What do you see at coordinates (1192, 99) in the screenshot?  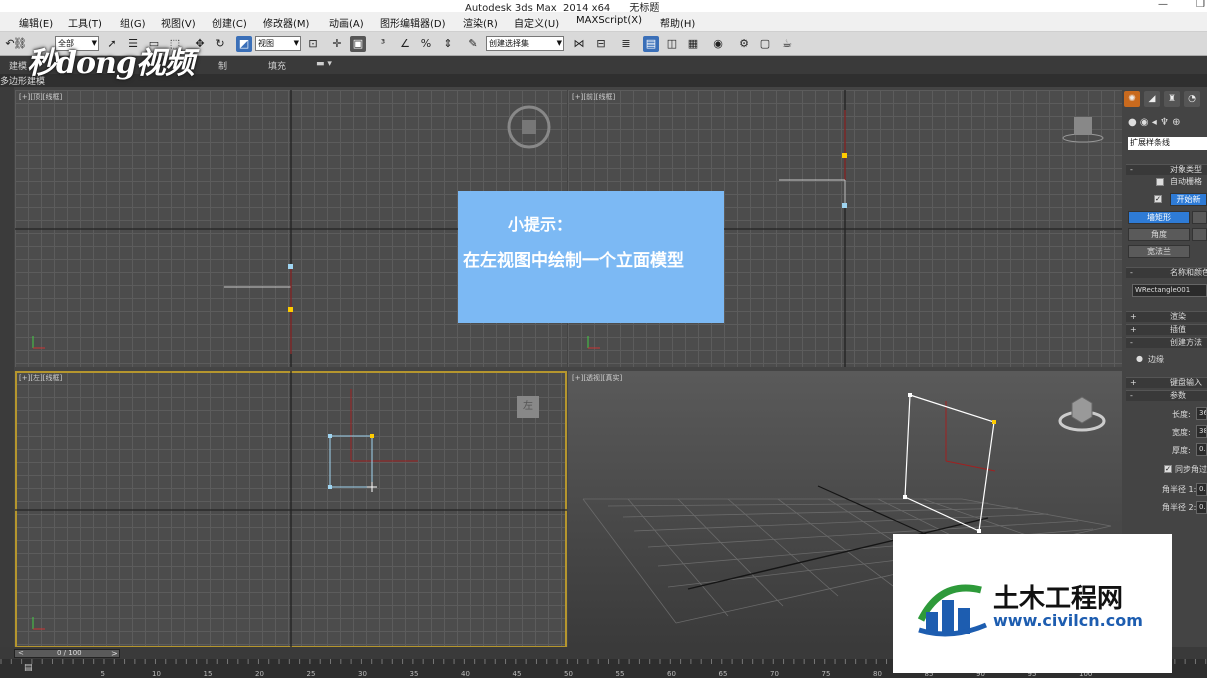 I see `motion-tab-icon: ◔` at bounding box center [1192, 99].